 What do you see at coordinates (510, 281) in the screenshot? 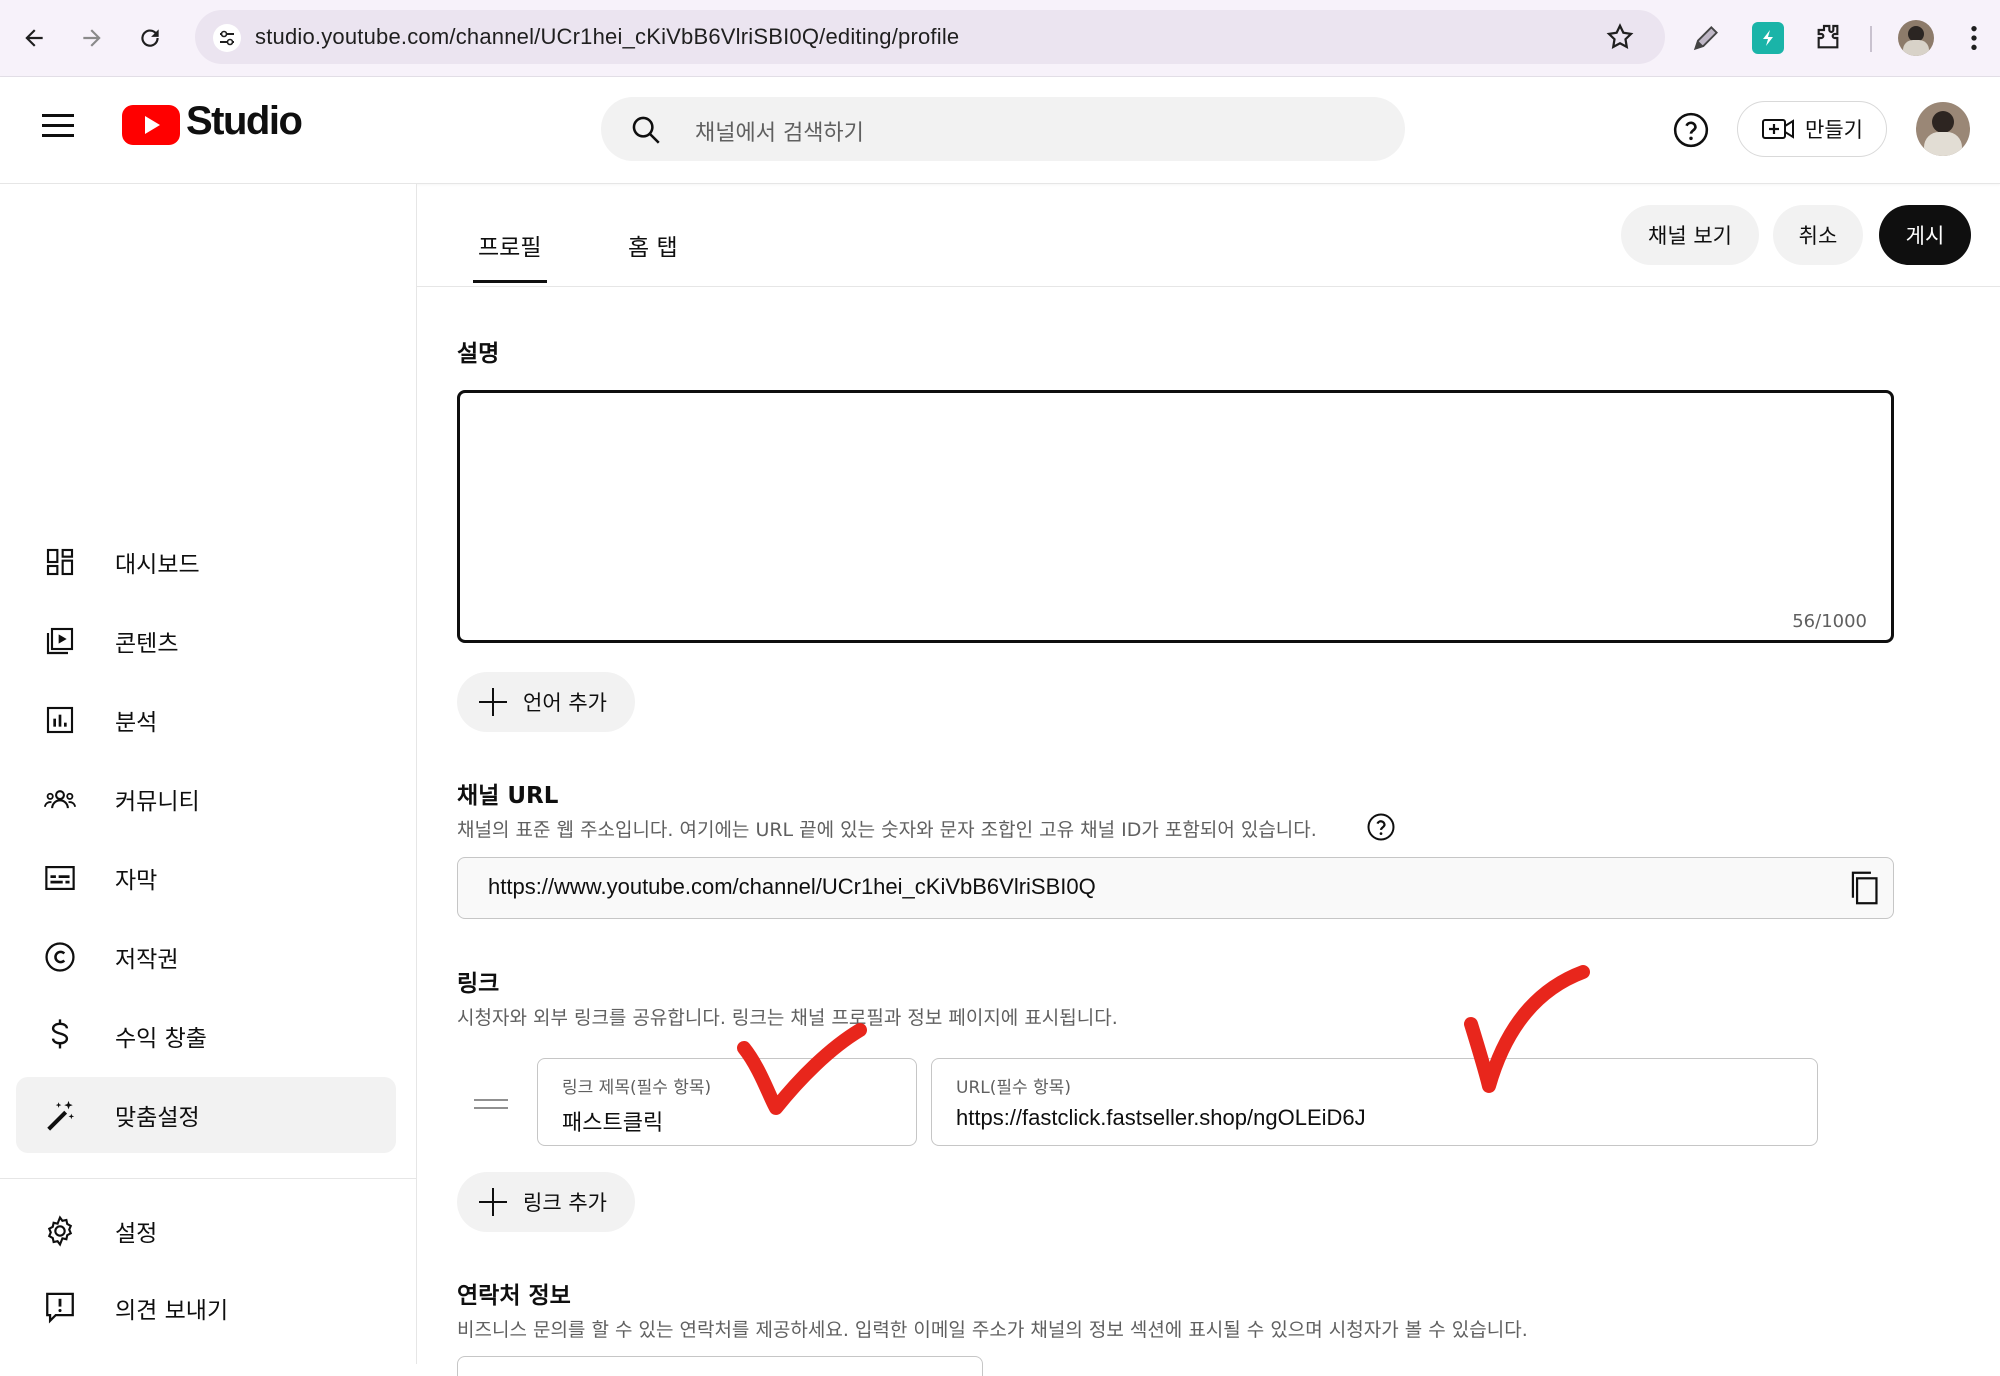
I see `active-tab-indicator` at bounding box center [510, 281].